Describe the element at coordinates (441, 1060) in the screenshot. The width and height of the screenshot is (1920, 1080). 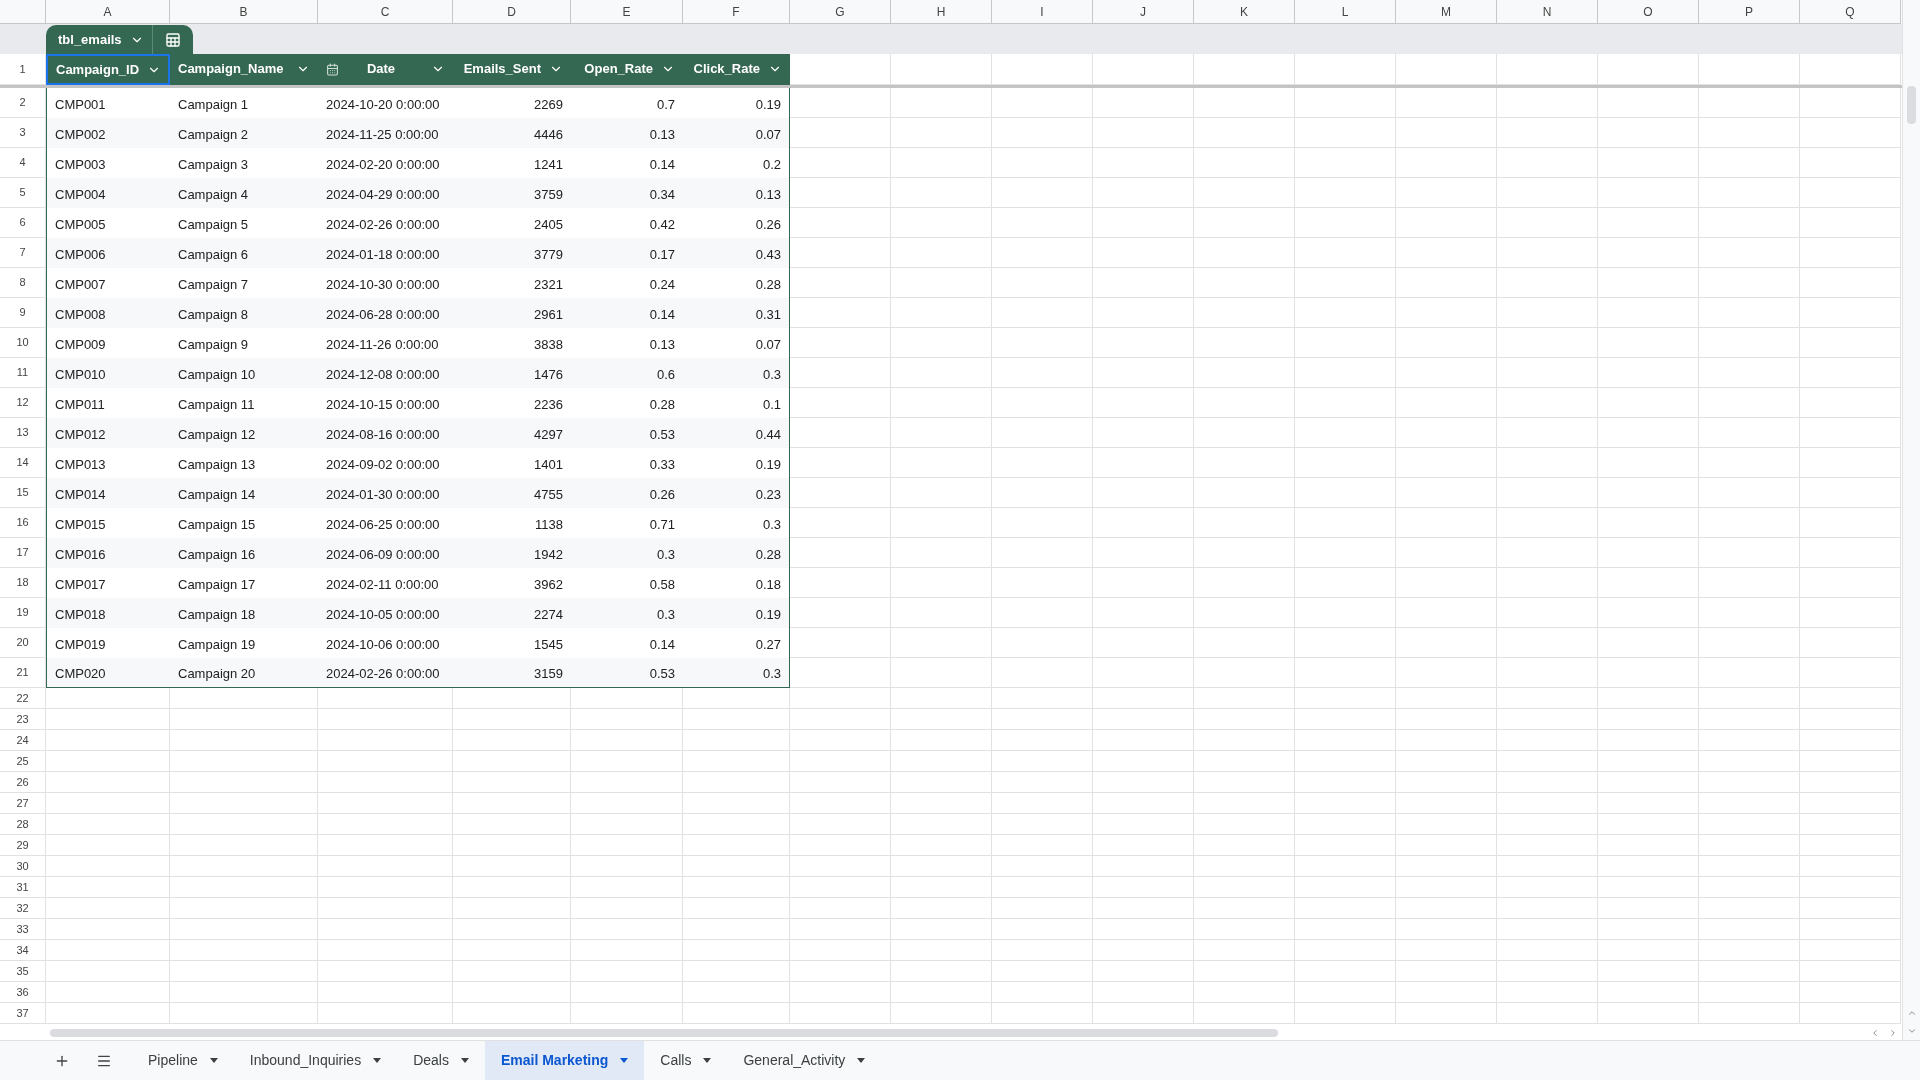
I see `sheet-tab: Deals` at that location.